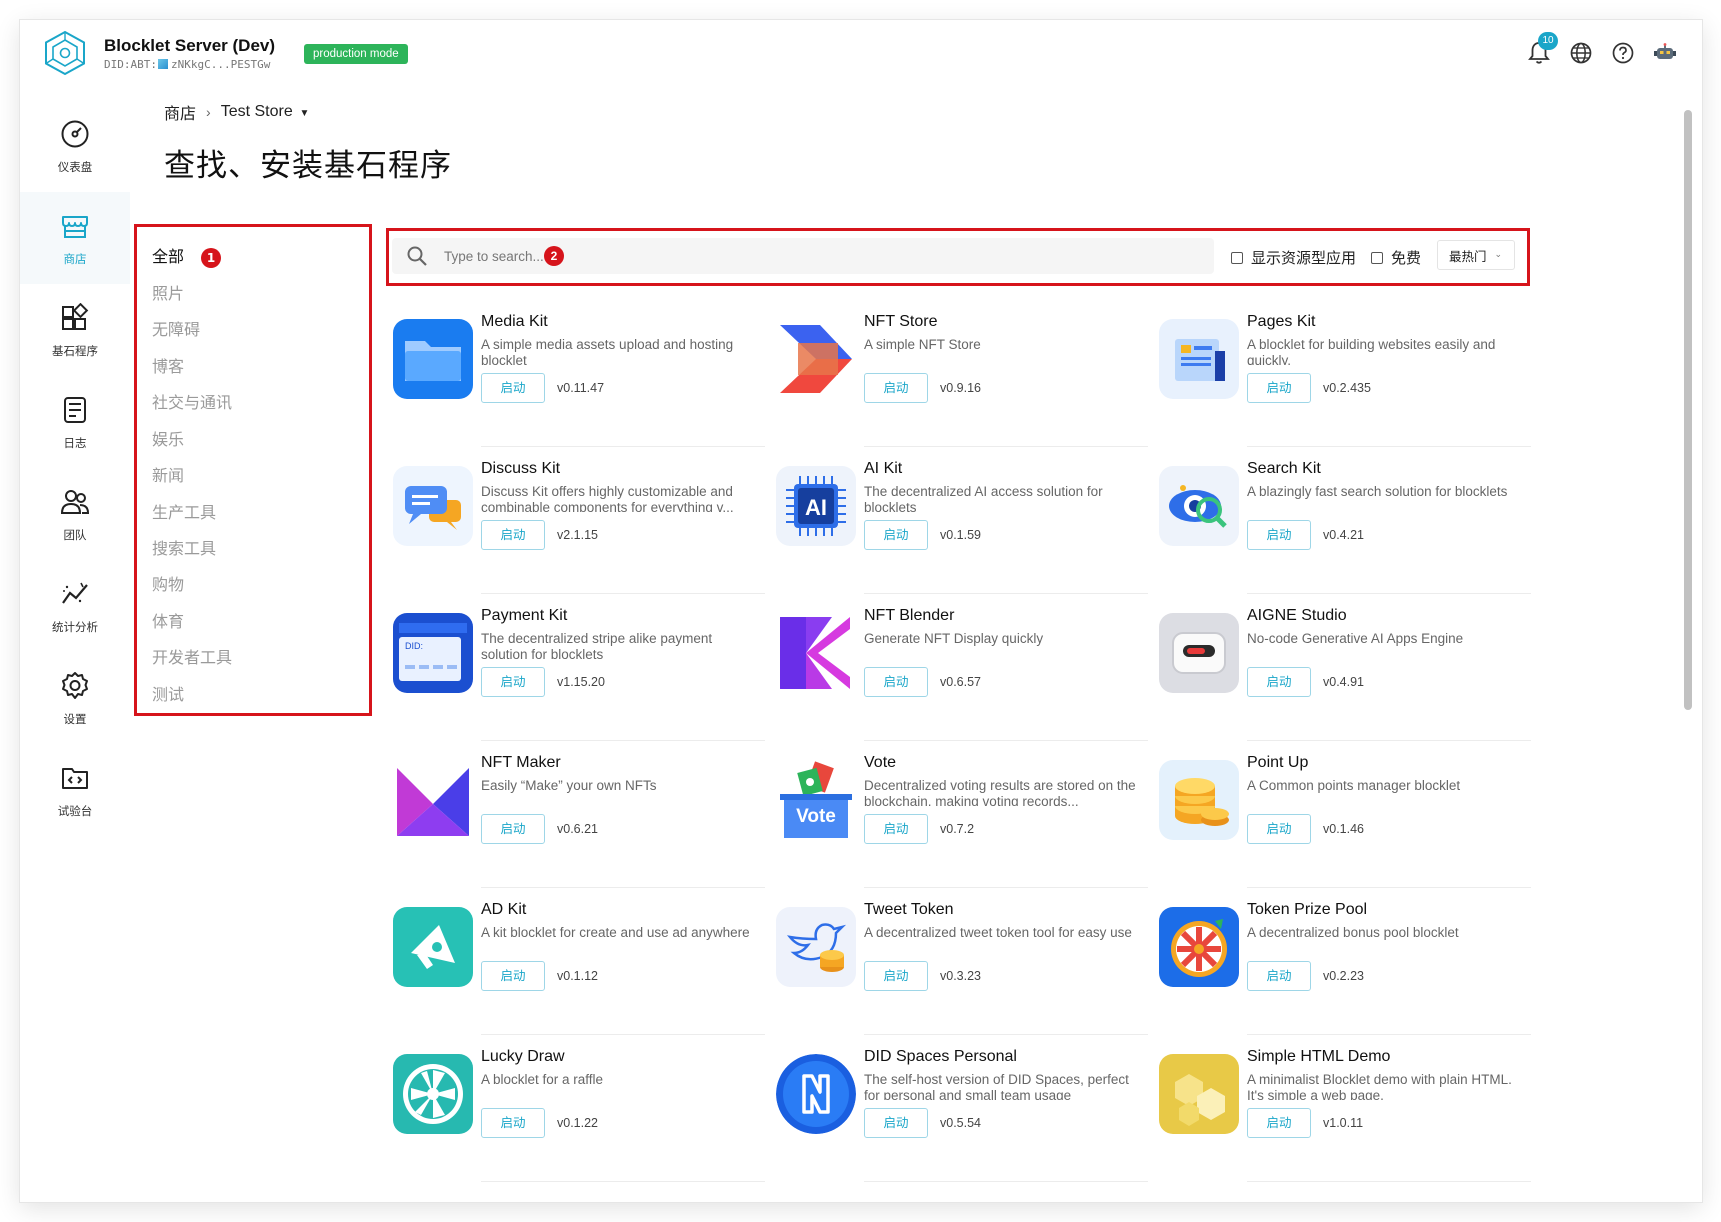 The image size is (1721, 1222). What do you see at coordinates (816, 1094) in the screenshot?
I see `did-spaces-icon` at bounding box center [816, 1094].